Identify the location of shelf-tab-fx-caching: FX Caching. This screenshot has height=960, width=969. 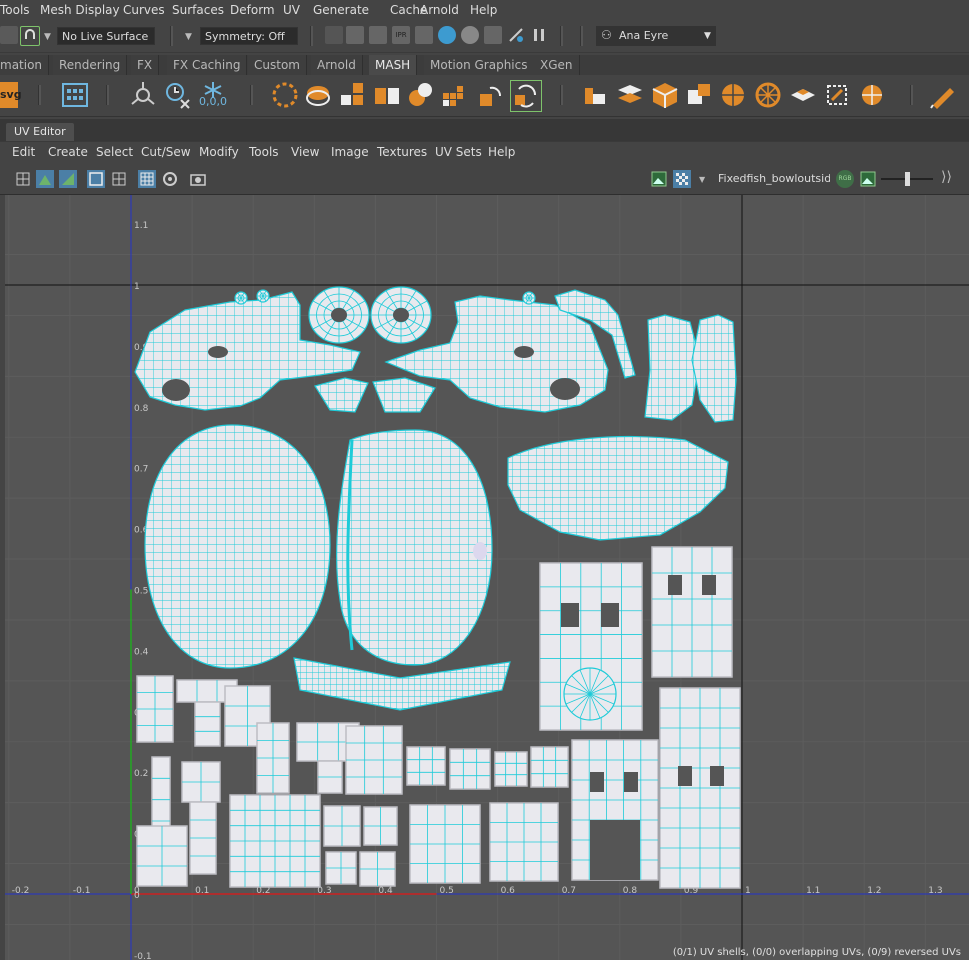
(207, 65).